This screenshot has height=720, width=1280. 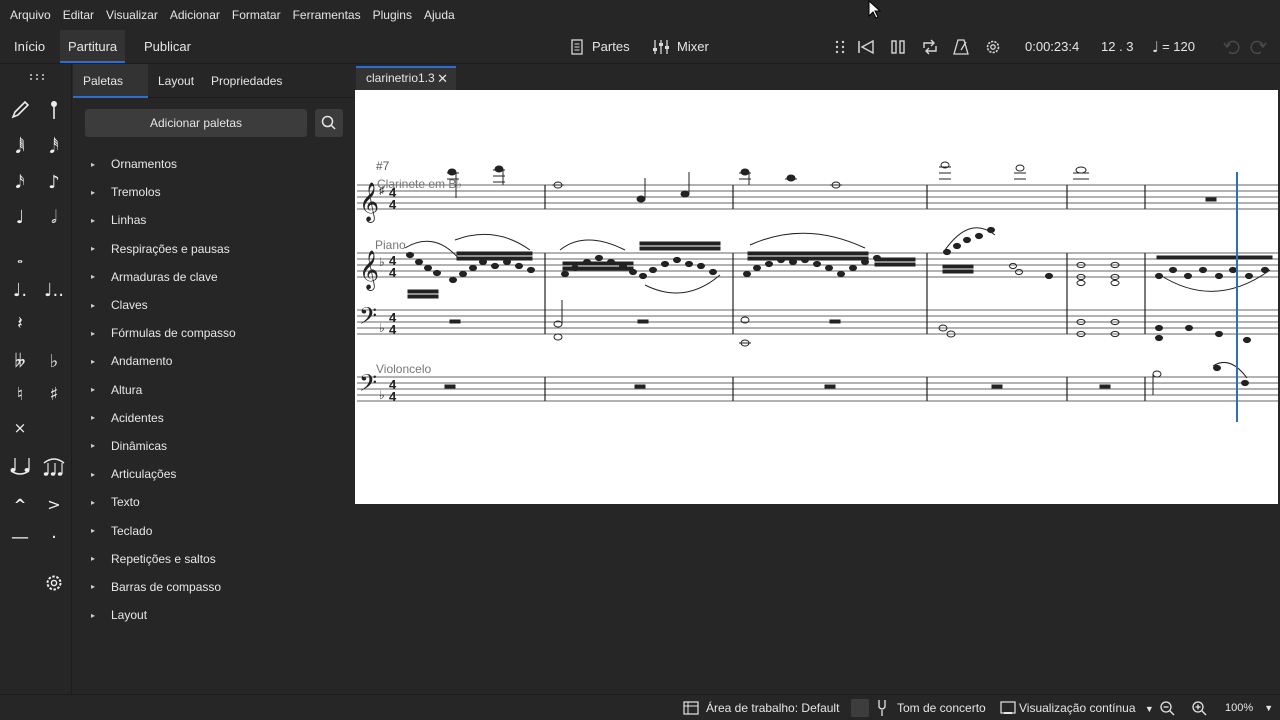 What do you see at coordinates (439, 15) in the screenshot?
I see `menu-ajuda: Ajuda` at bounding box center [439, 15].